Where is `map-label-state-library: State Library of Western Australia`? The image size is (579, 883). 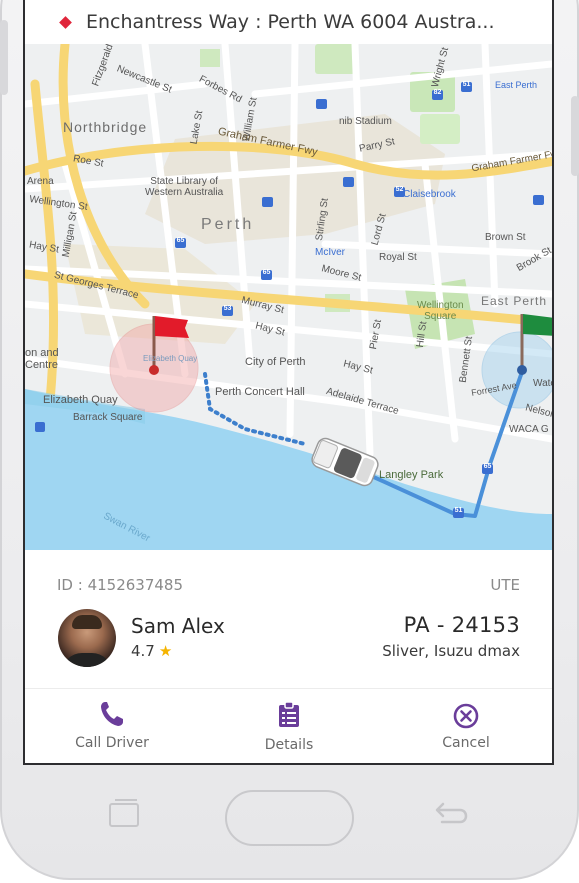
map-label-state-library: State Library of Western Australia is located at coordinates (184, 187).